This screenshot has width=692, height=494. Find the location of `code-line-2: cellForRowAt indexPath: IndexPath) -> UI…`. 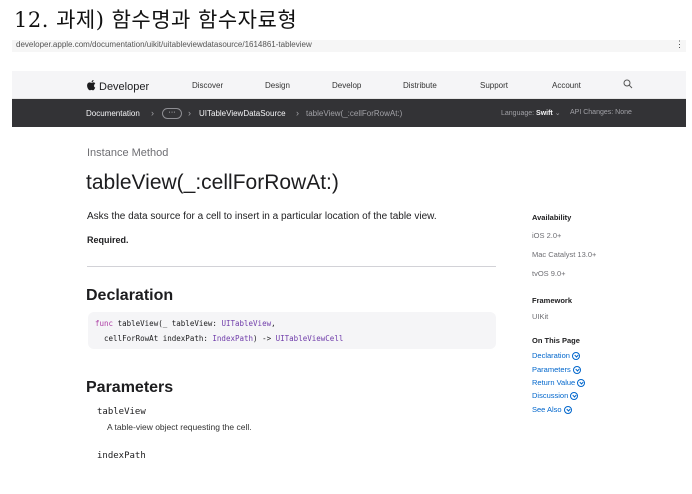

code-line-2: cellForRowAt indexPath: IndexPath) -> UI… is located at coordinates (219, 338).